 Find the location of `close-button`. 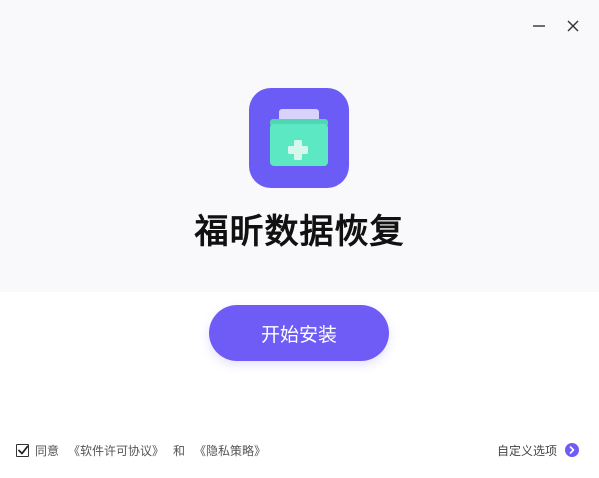

close-button is located at coordinates (573, 26).